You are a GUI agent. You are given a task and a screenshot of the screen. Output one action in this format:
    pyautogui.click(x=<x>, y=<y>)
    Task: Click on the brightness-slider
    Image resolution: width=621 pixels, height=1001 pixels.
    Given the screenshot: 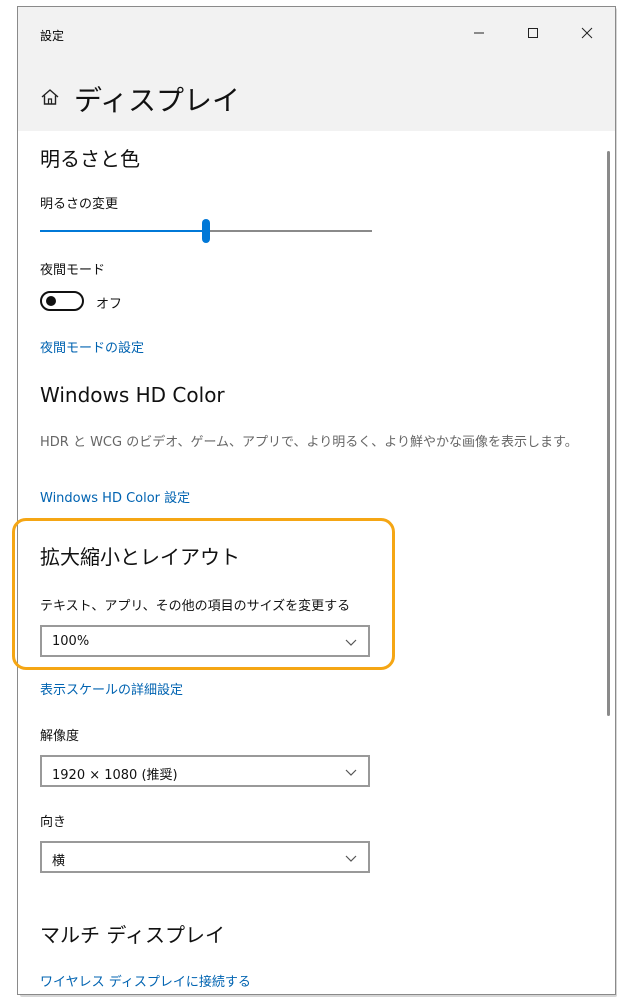 What is the action you would take?
    pyautogui.click(x=206, y=231)
    